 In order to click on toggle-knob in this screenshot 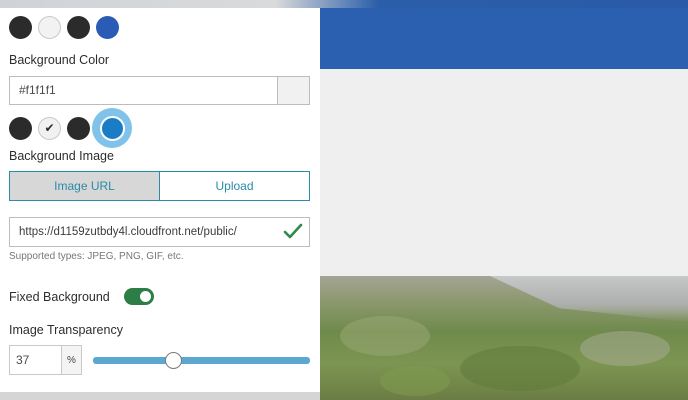, I will do `click(145, 296)`.